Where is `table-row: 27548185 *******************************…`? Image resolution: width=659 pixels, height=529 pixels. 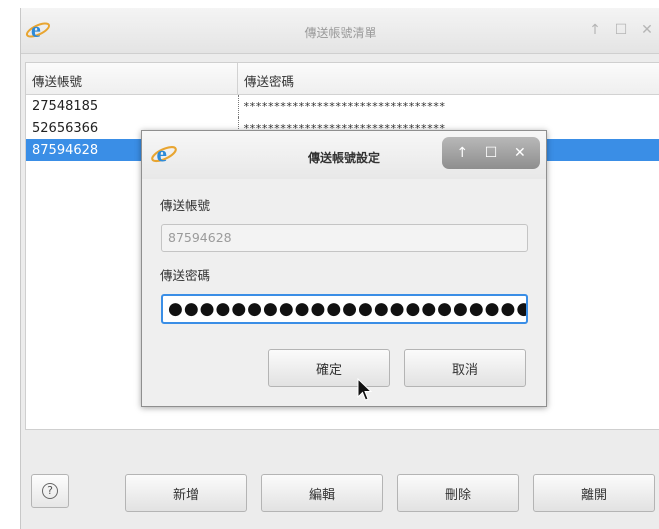
table-row: 27548185 *******************************… is located at coordinates (342, 106).